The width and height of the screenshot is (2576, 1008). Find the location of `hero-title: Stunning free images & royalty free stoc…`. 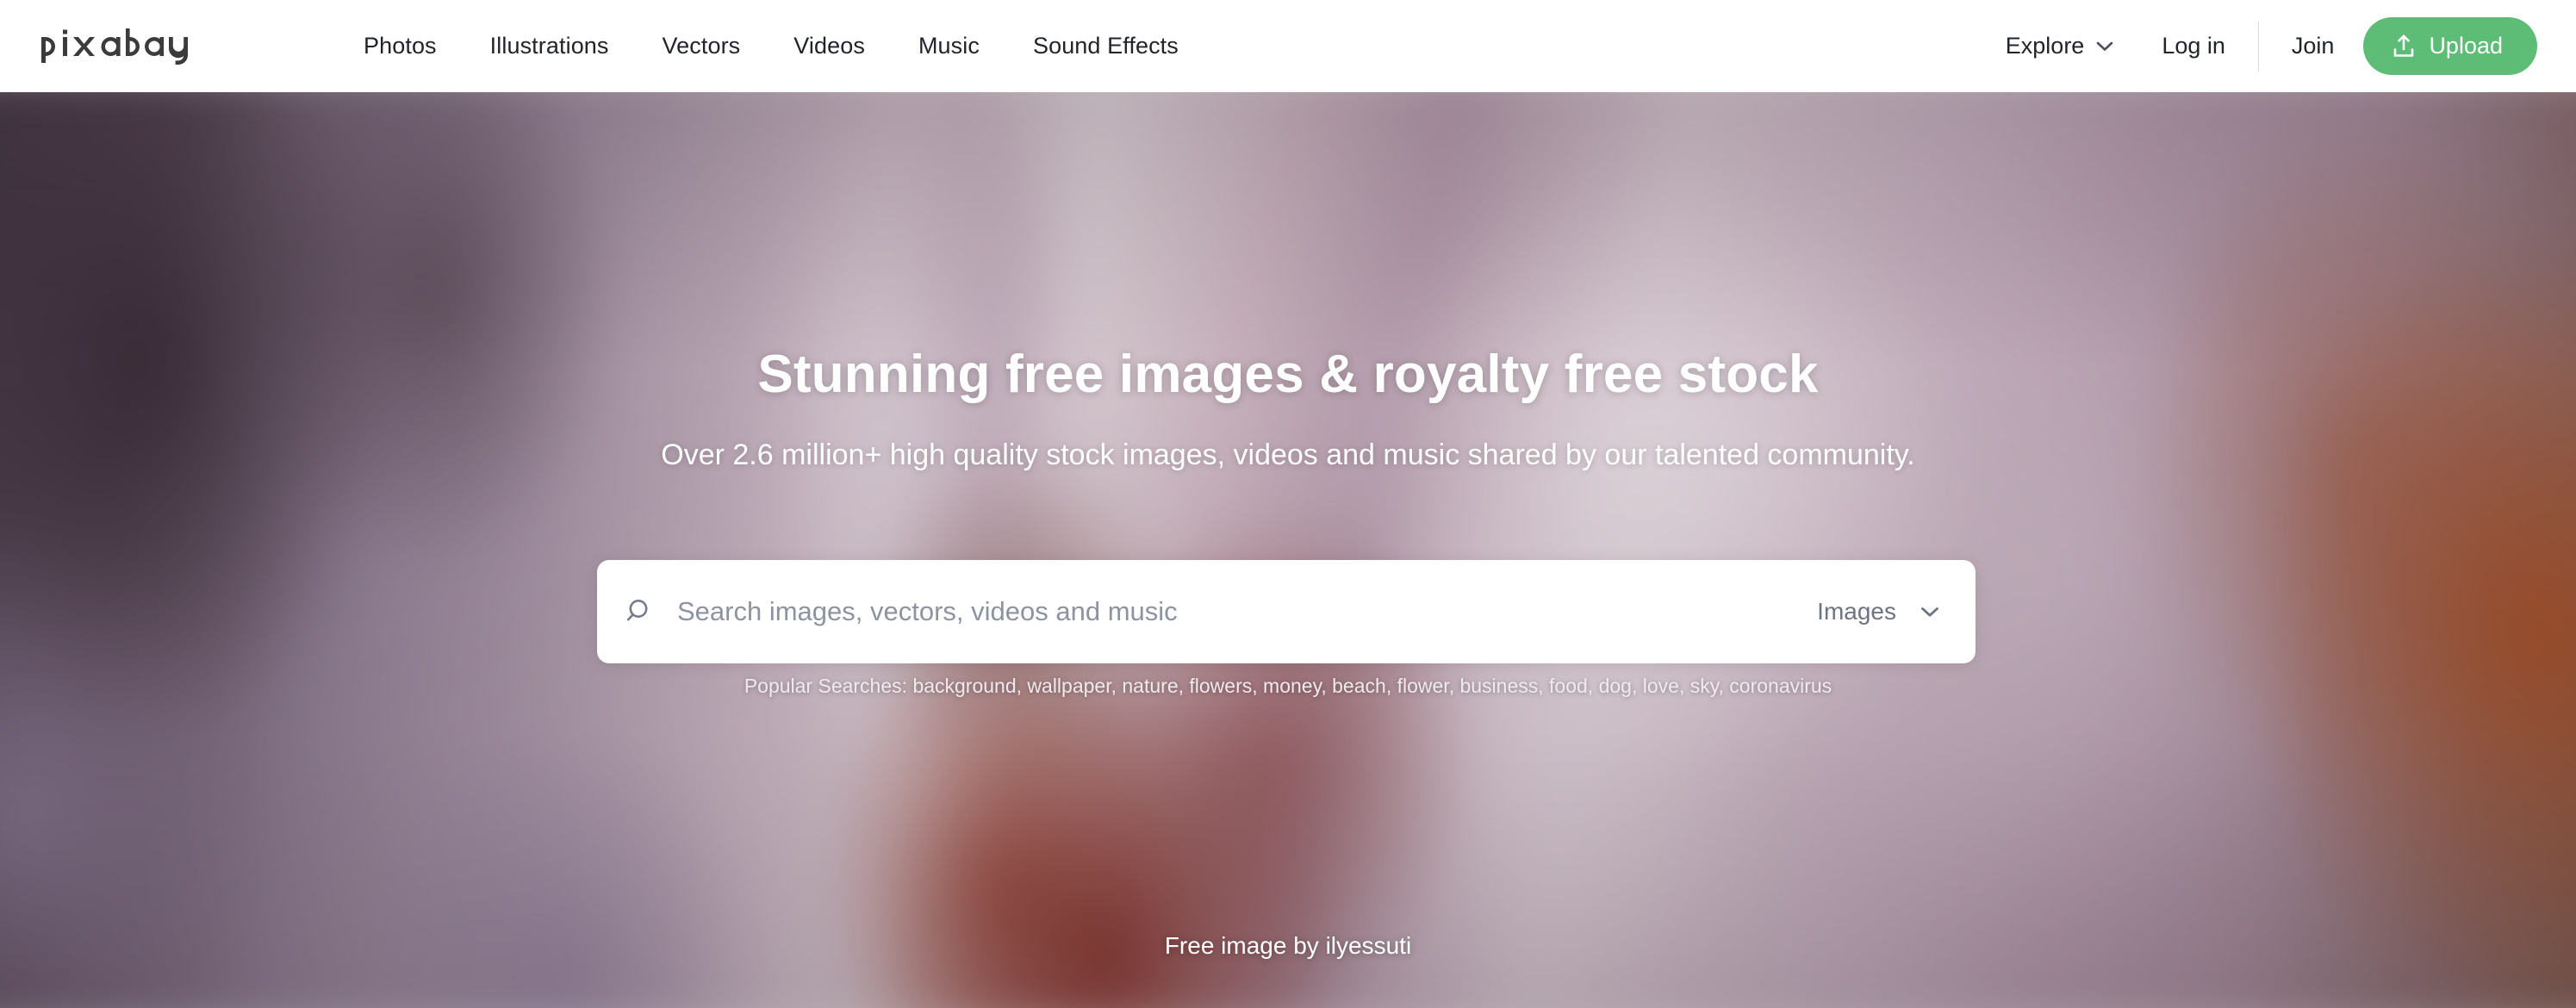

hero-title: Stunning free images & royalty free stoc… is located at coordinates (1288, 375).